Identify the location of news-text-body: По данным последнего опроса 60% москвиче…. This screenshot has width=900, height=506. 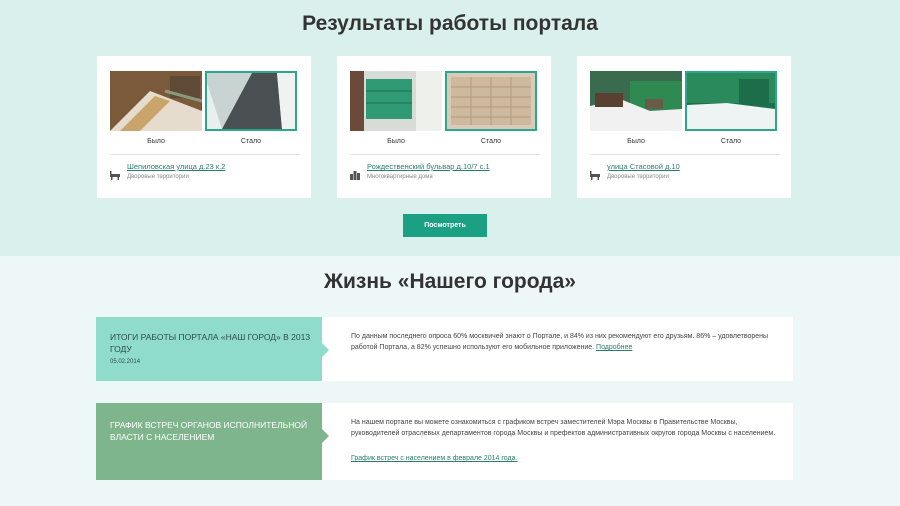
(560, 342).